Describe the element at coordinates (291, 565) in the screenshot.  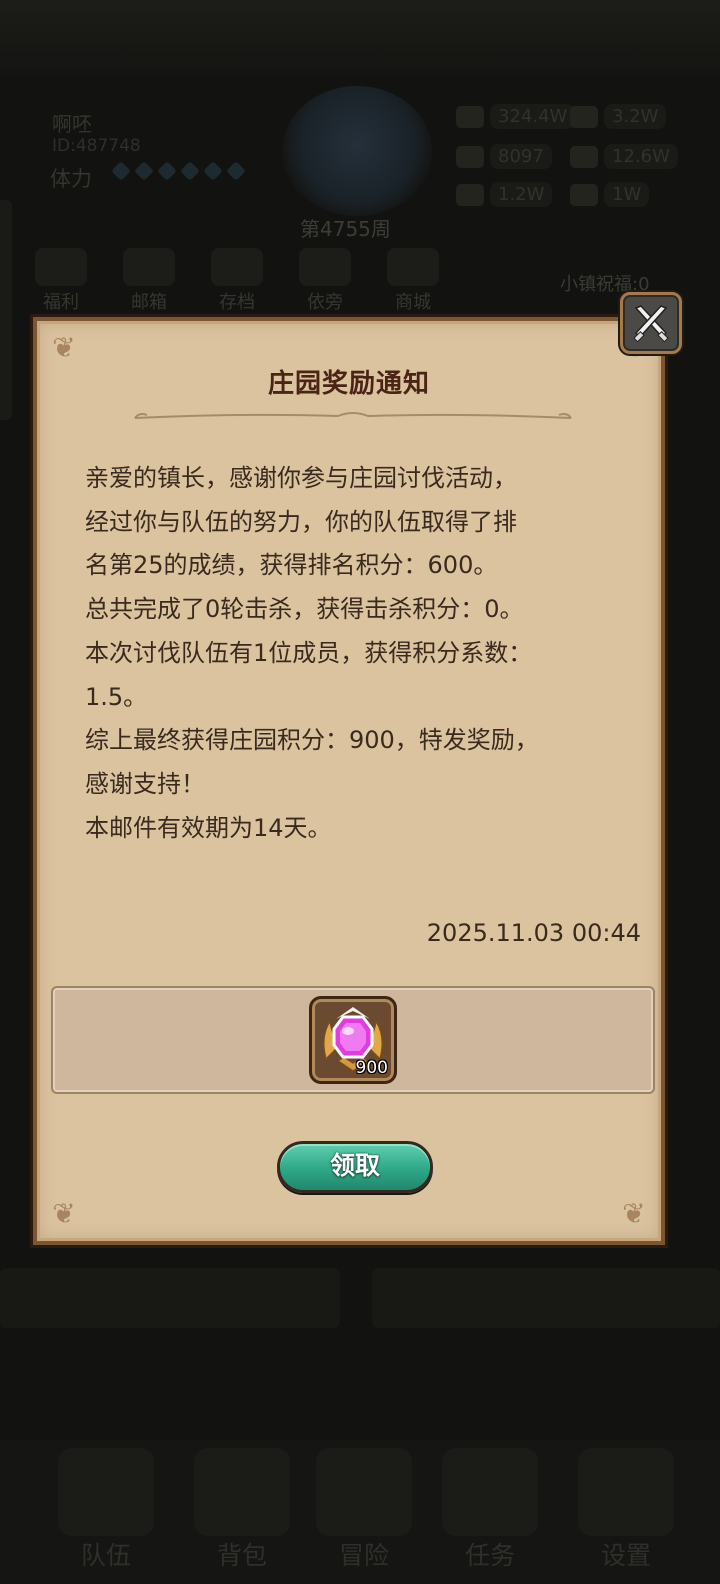
I see `mail-line: 名第25的成绩，获得排名积分：600。` at that location.